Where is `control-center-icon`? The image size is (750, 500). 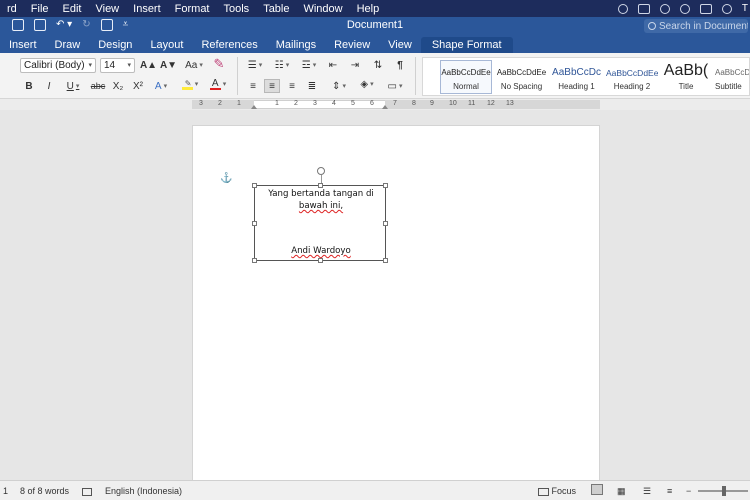 control-center-icon is located at coordinates (705, 8).